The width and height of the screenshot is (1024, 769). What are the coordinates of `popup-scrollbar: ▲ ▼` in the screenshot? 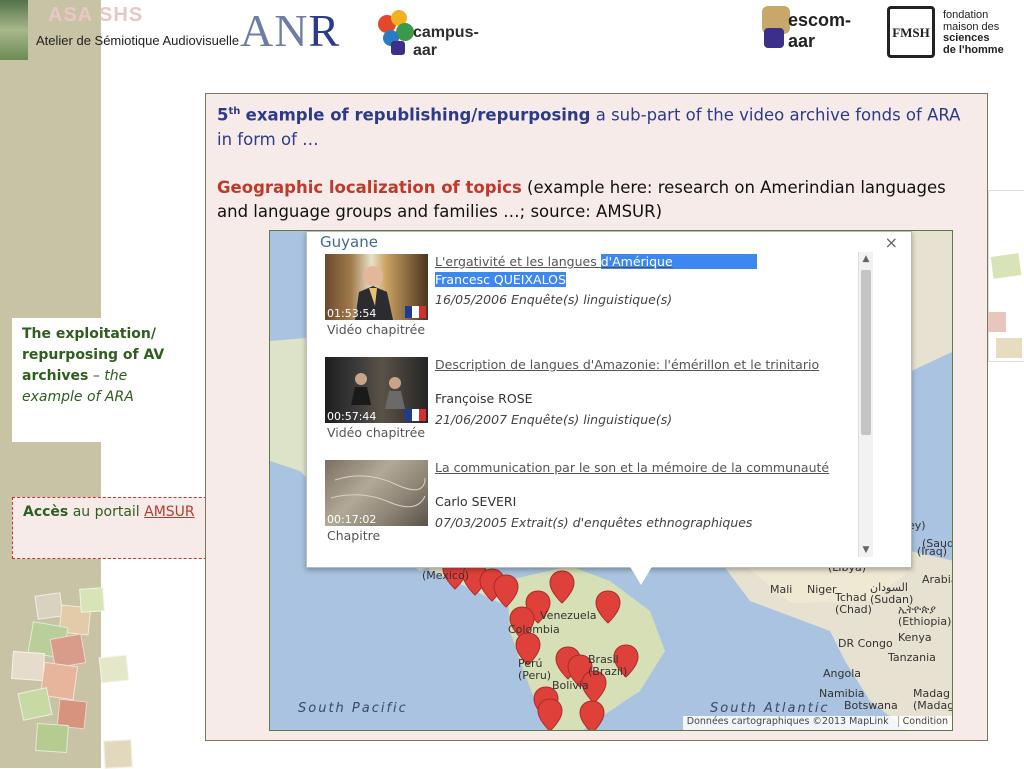 It's located at (865, 404).